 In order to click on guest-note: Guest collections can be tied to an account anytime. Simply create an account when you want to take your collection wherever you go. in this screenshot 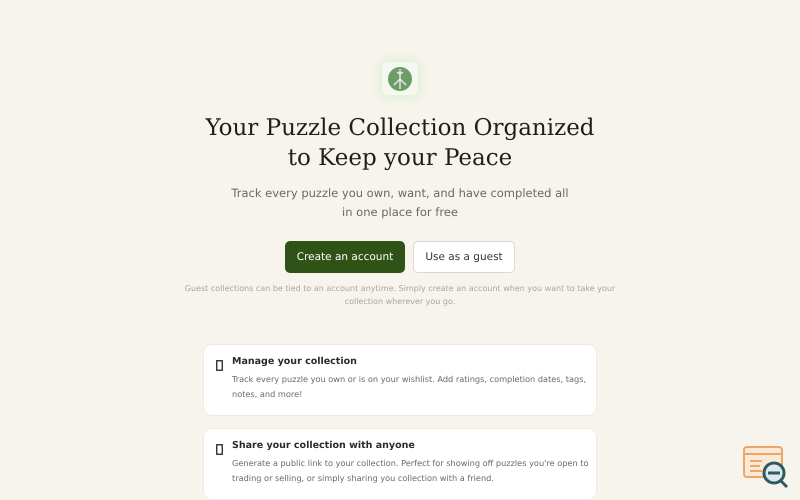, I will do `click(400, 295)`.